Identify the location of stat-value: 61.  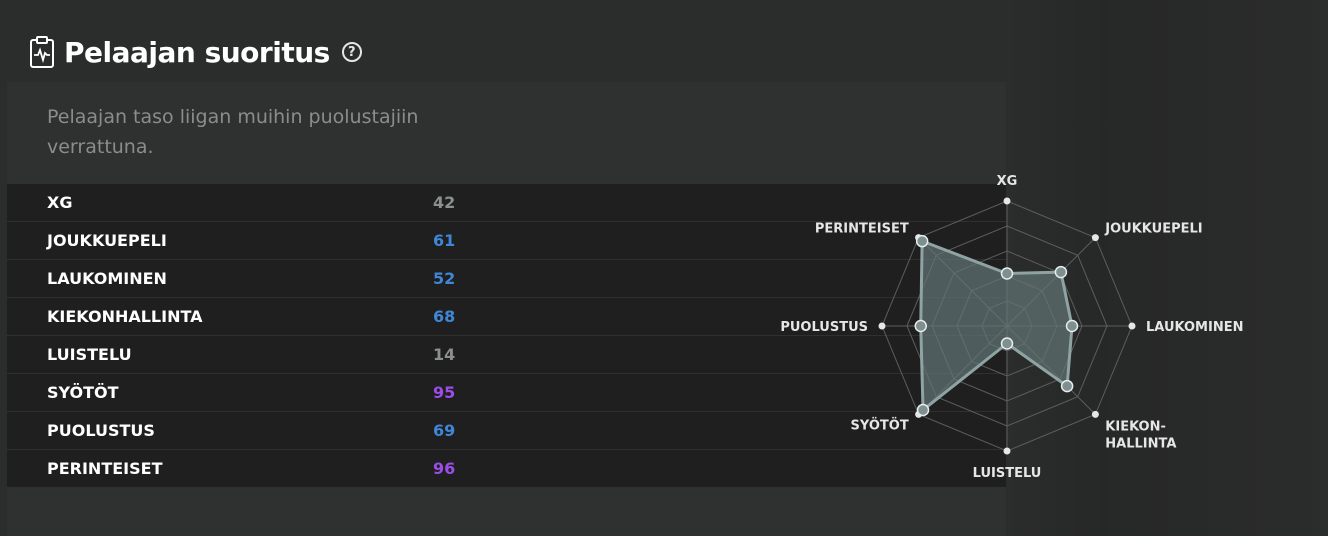
(444, 240).